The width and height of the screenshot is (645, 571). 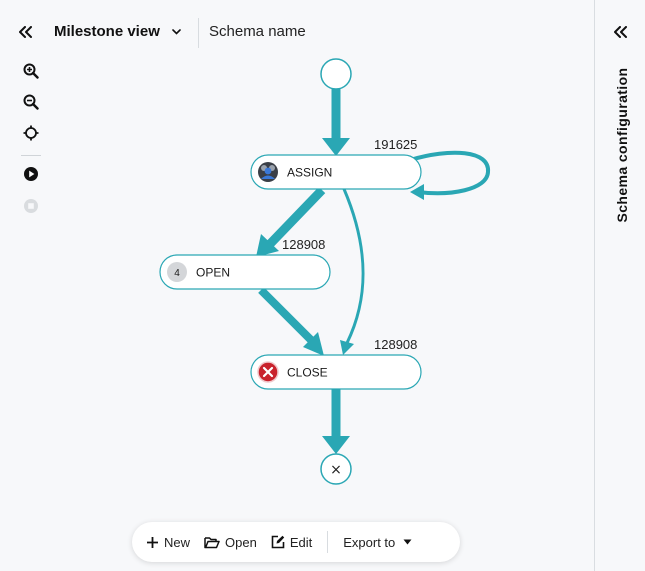 I want to click on play-button, so click(x=31, y=174).